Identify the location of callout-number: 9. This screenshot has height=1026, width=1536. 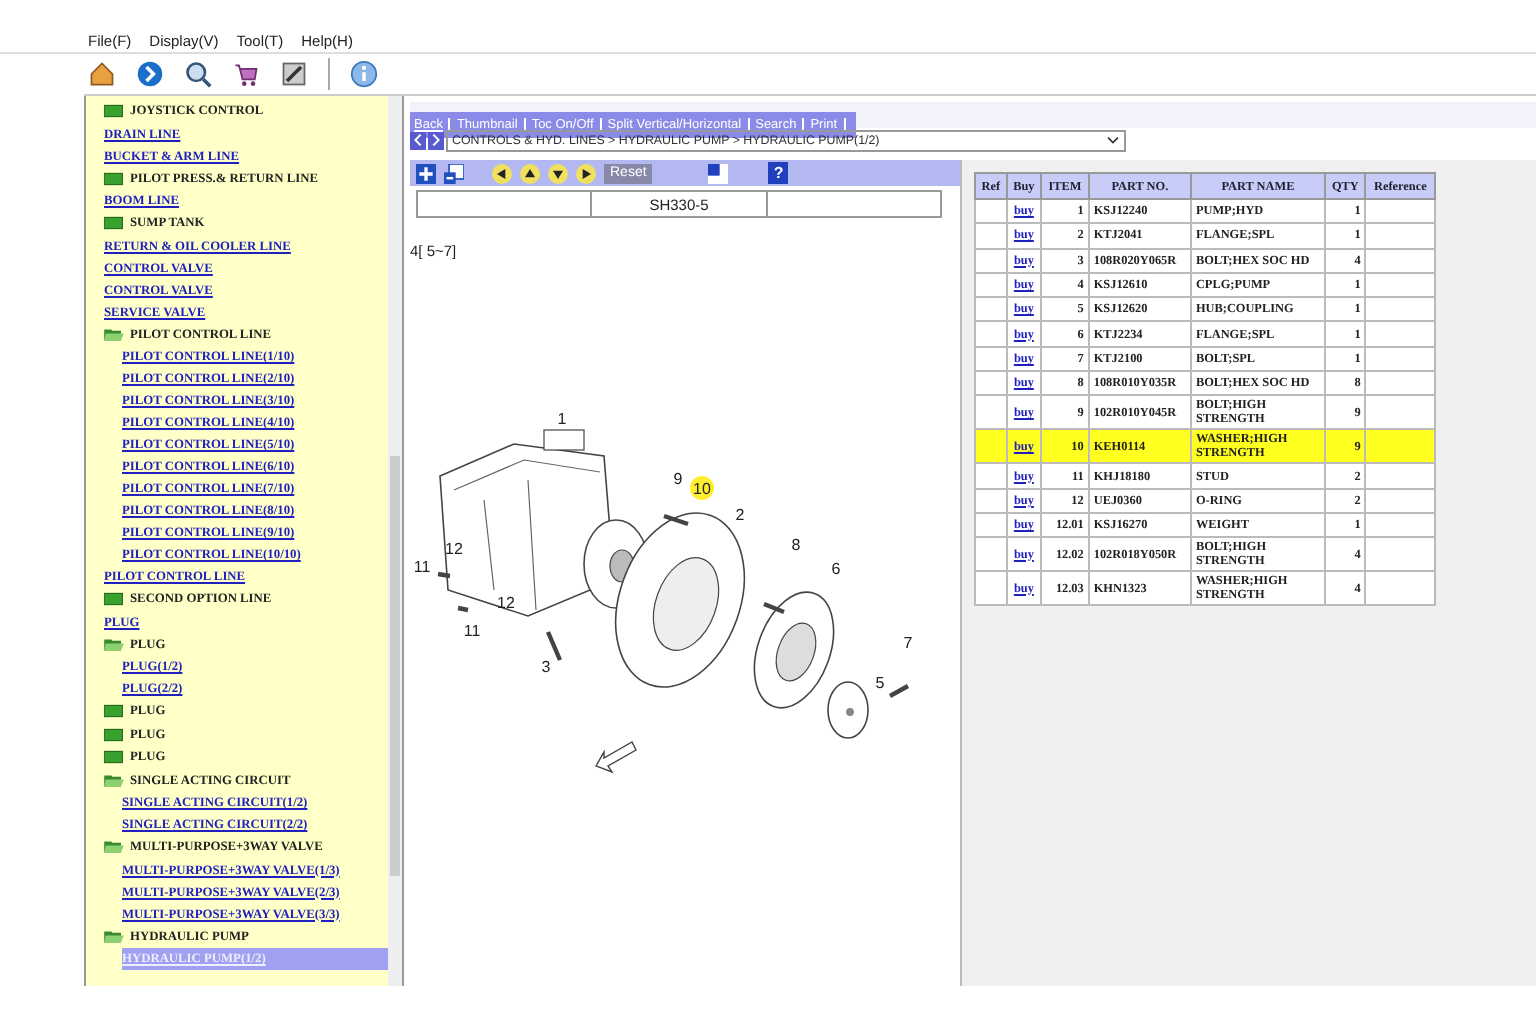
(678, 479).